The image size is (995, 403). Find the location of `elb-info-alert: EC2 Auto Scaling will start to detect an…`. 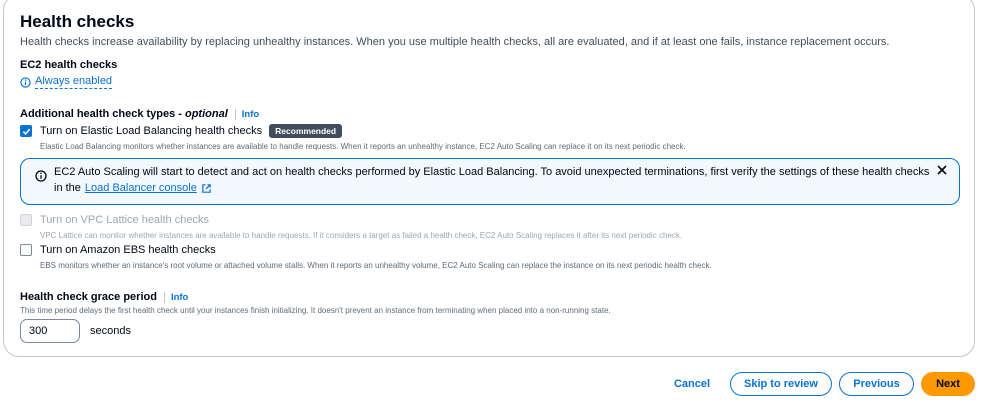

elb-info-alert: EC2 Auto Scaling will start to detect an… is located at coordinates (490, 181).